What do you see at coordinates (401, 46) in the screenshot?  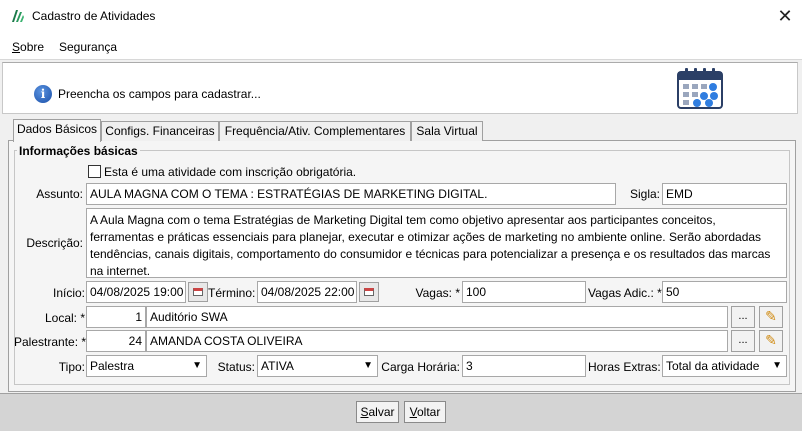 I see `menu-bar` at bounding box center [401, 46].